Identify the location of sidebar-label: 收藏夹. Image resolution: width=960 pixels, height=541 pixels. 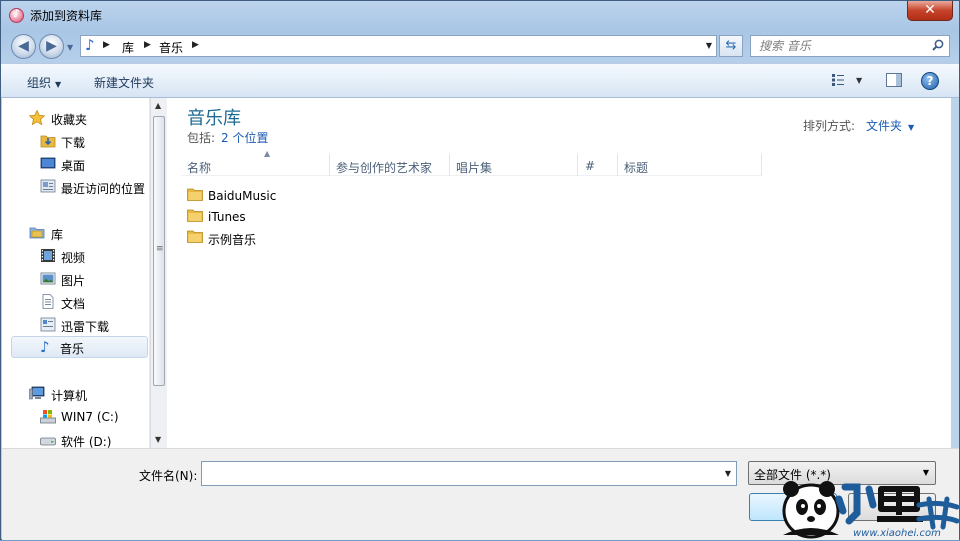
(69, 120).